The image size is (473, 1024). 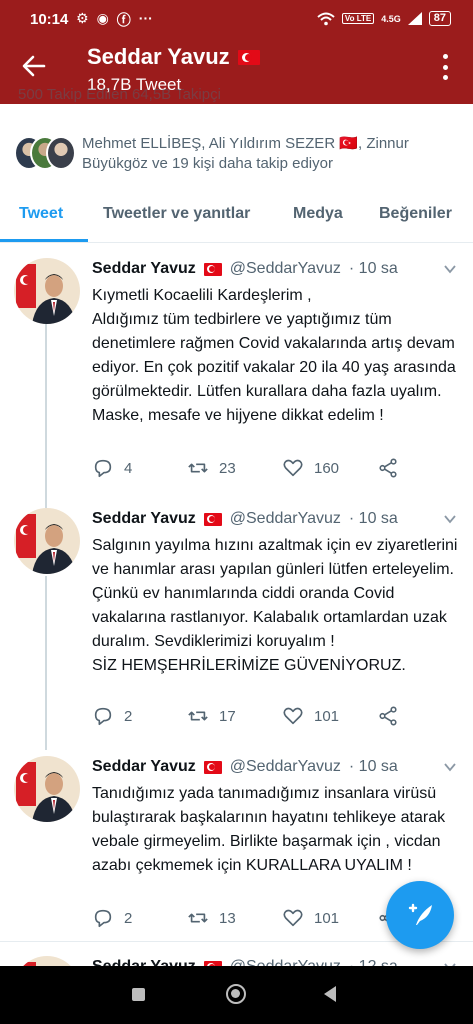 I want to click on home-button, so click(x=236, y=994).